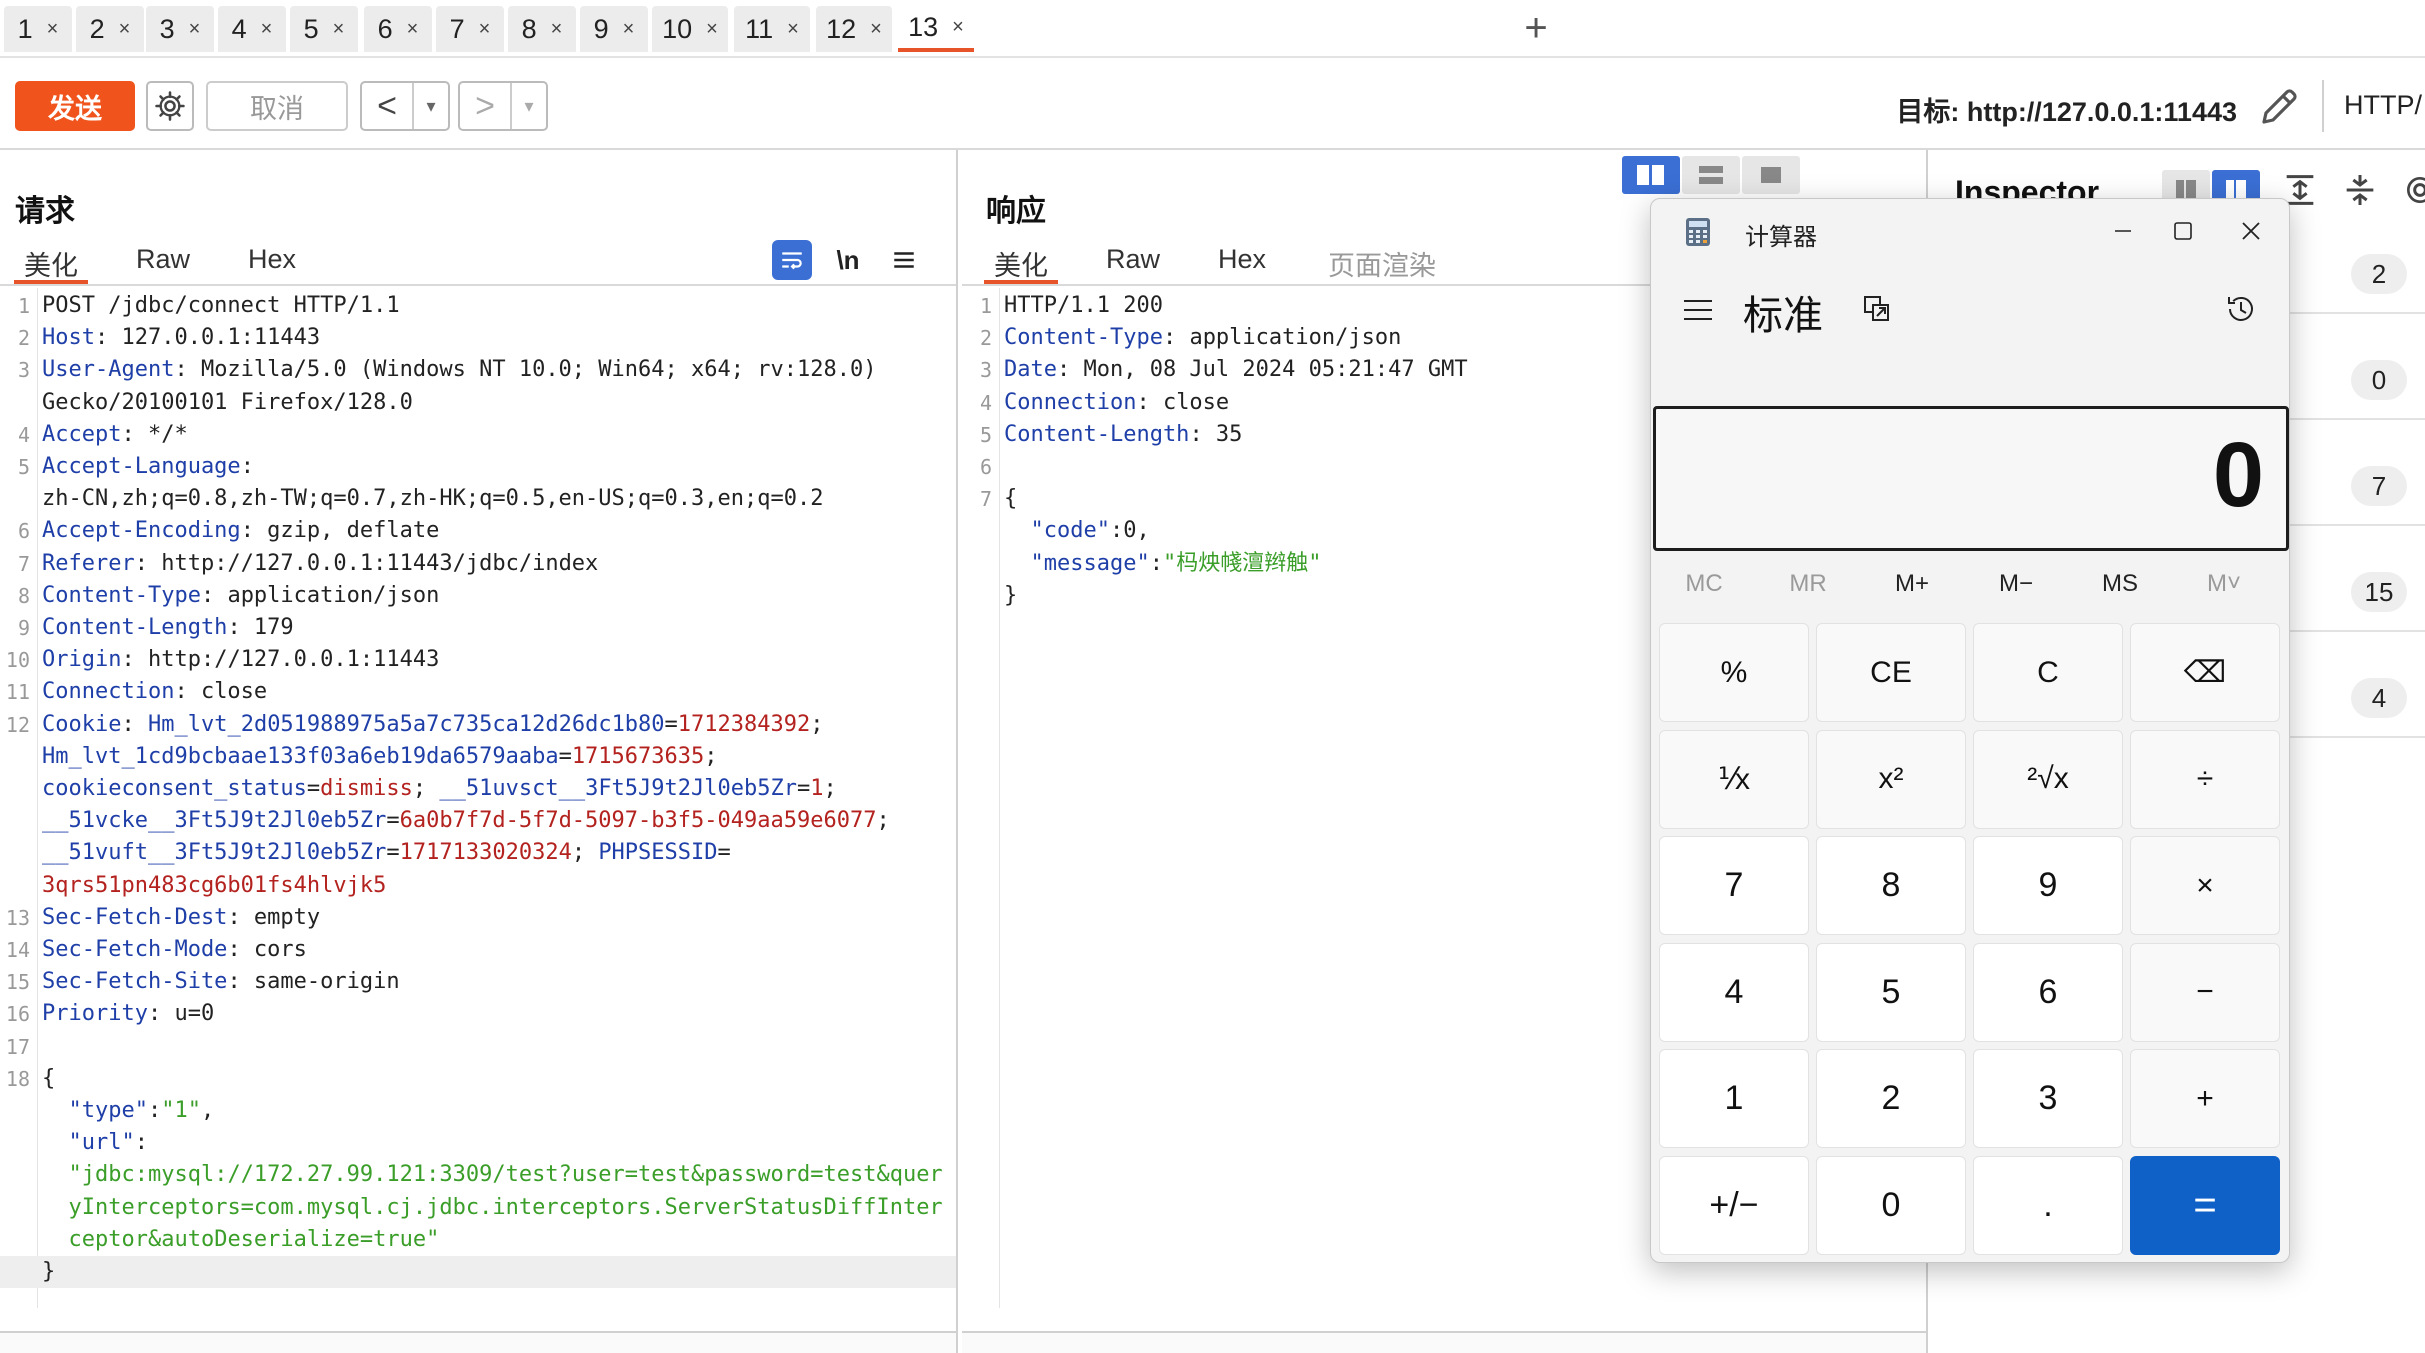 The height and width of the screenshot is (1353, 2425). I want to click on tab-4: 4 ×, so click(252, 29).